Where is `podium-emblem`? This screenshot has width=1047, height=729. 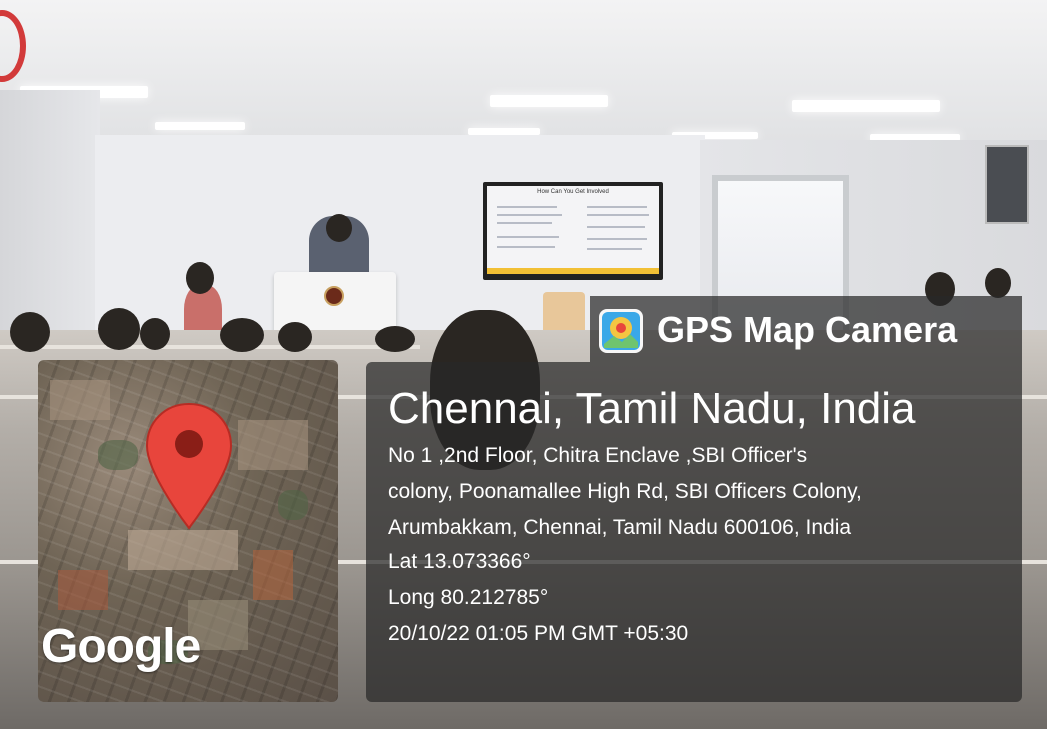 podium-emblem is located at coordinates (334, 296).